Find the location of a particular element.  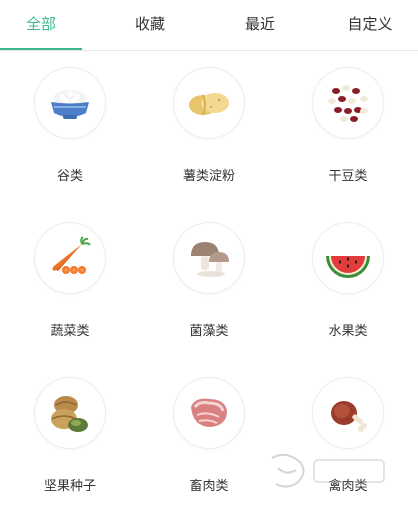

tab-favorites: 收藏 is located at coordinates (150, 24).